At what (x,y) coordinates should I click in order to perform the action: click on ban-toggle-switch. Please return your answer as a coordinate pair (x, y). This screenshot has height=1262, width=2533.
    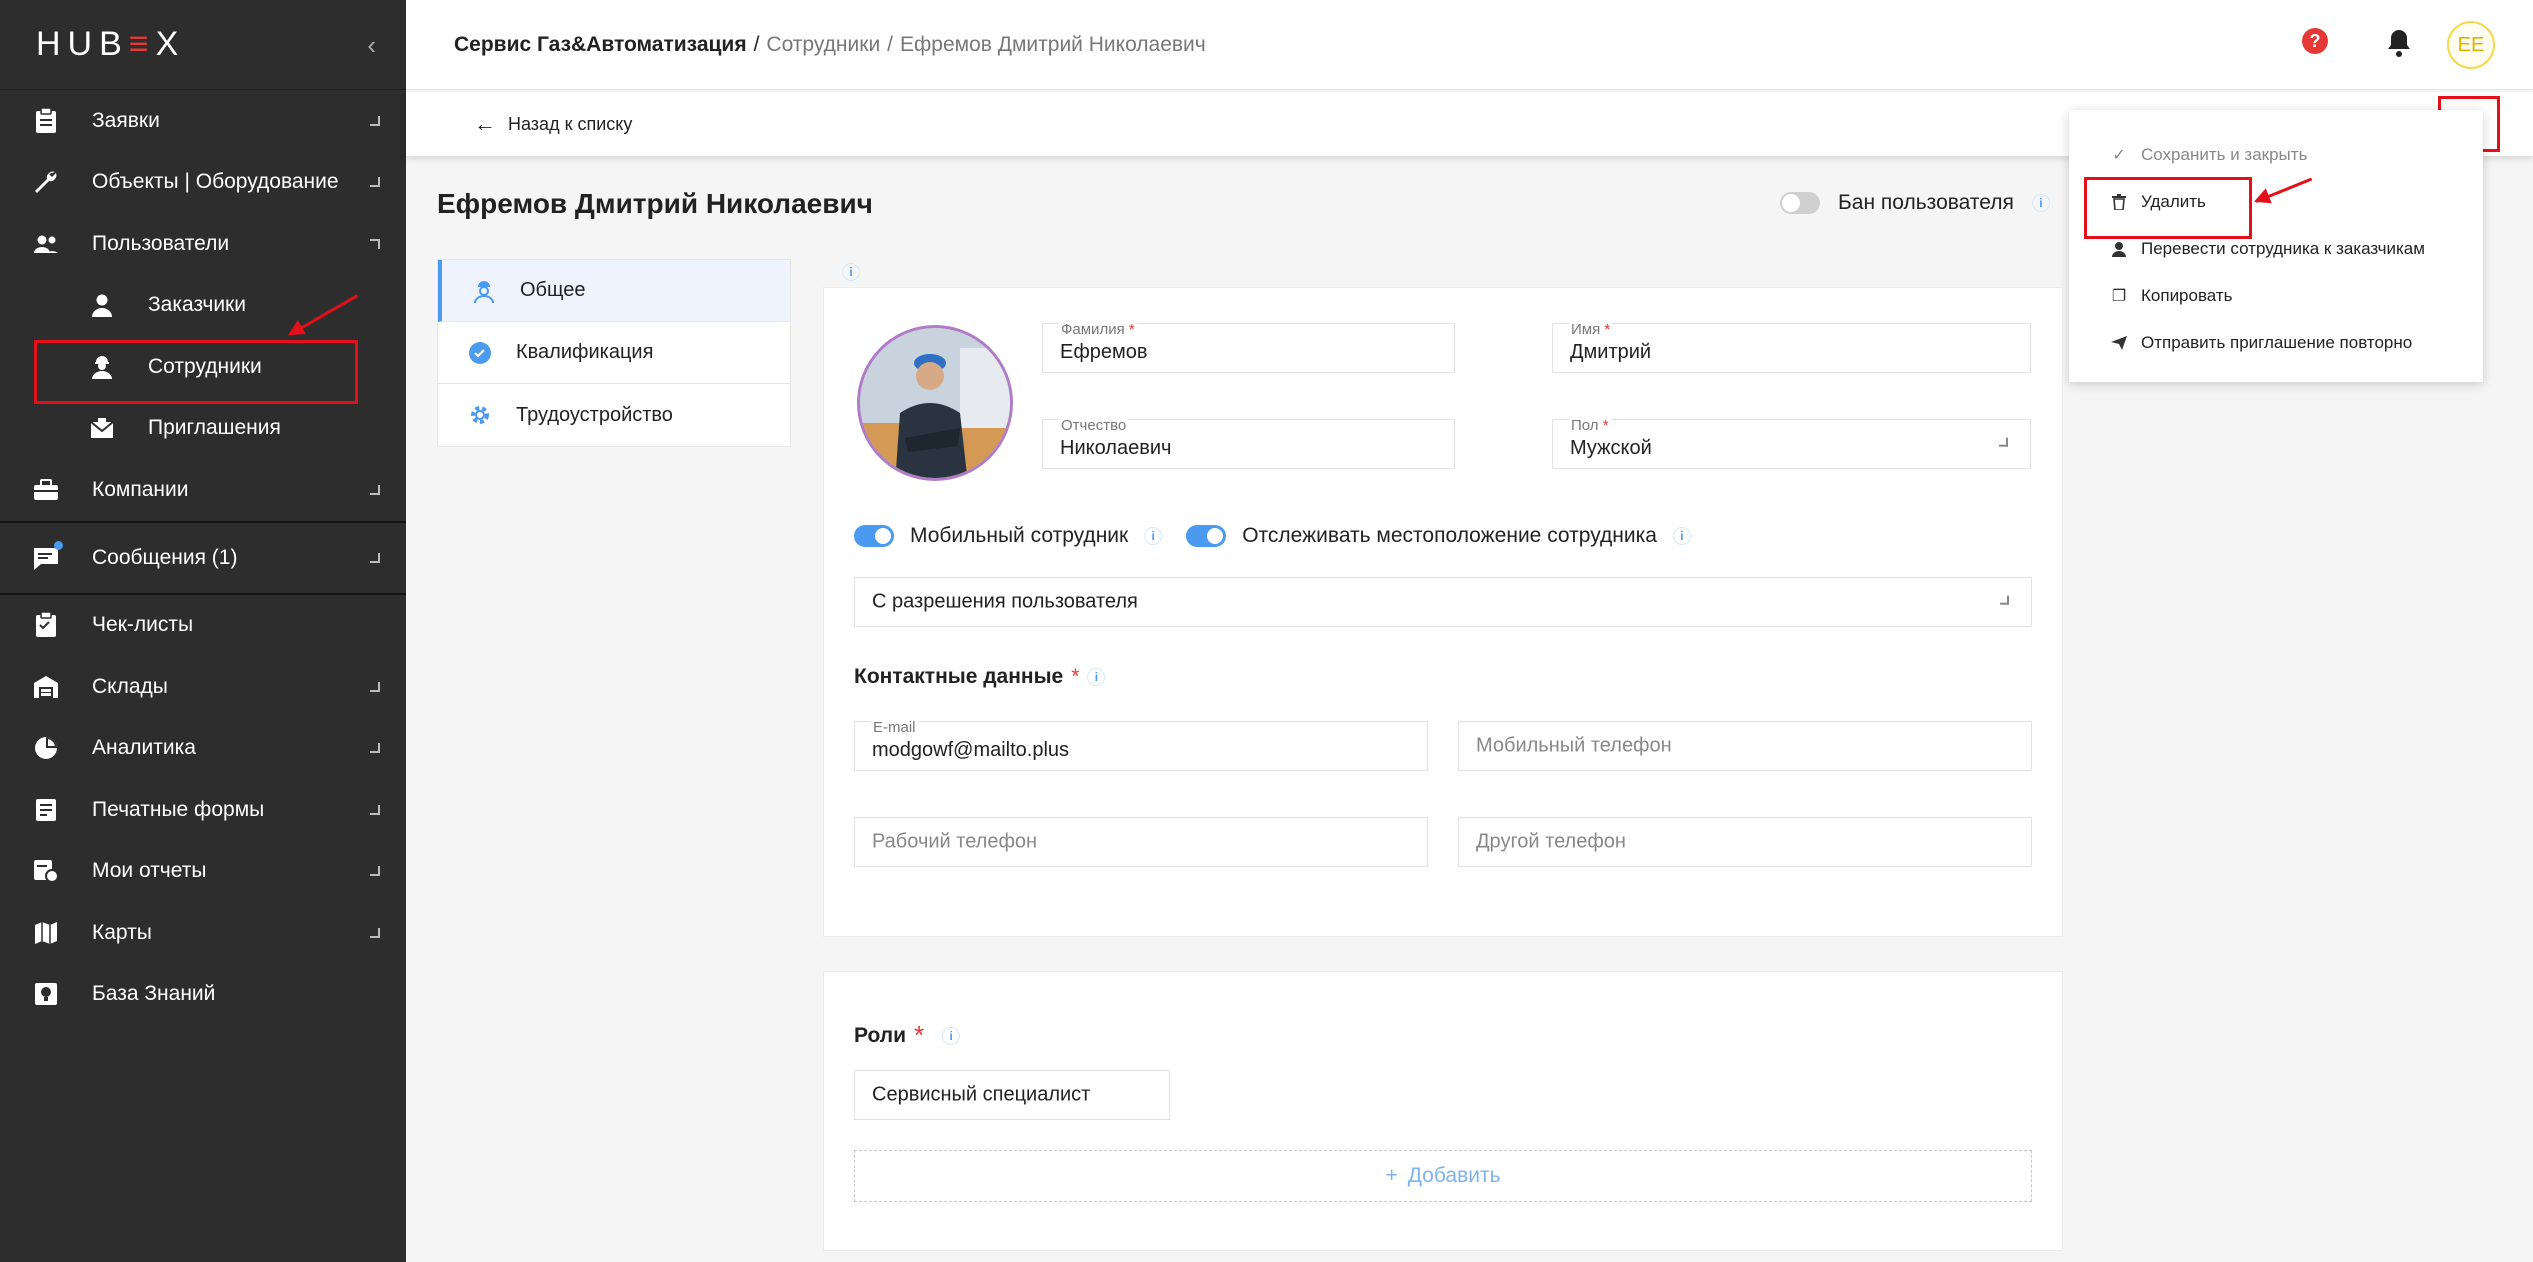
    Looking at the image, I should click on (1800, 203).